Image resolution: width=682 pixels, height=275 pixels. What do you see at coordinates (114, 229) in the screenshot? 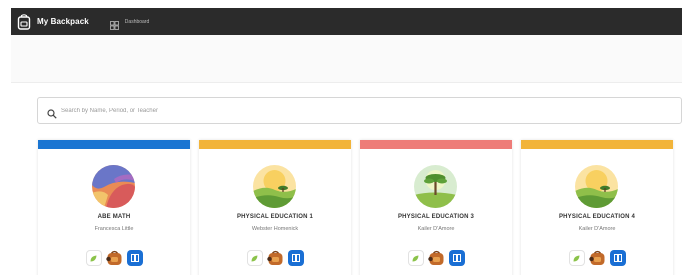
I see `card-teacher: Francesca Little` at bounding box center [114, 229].